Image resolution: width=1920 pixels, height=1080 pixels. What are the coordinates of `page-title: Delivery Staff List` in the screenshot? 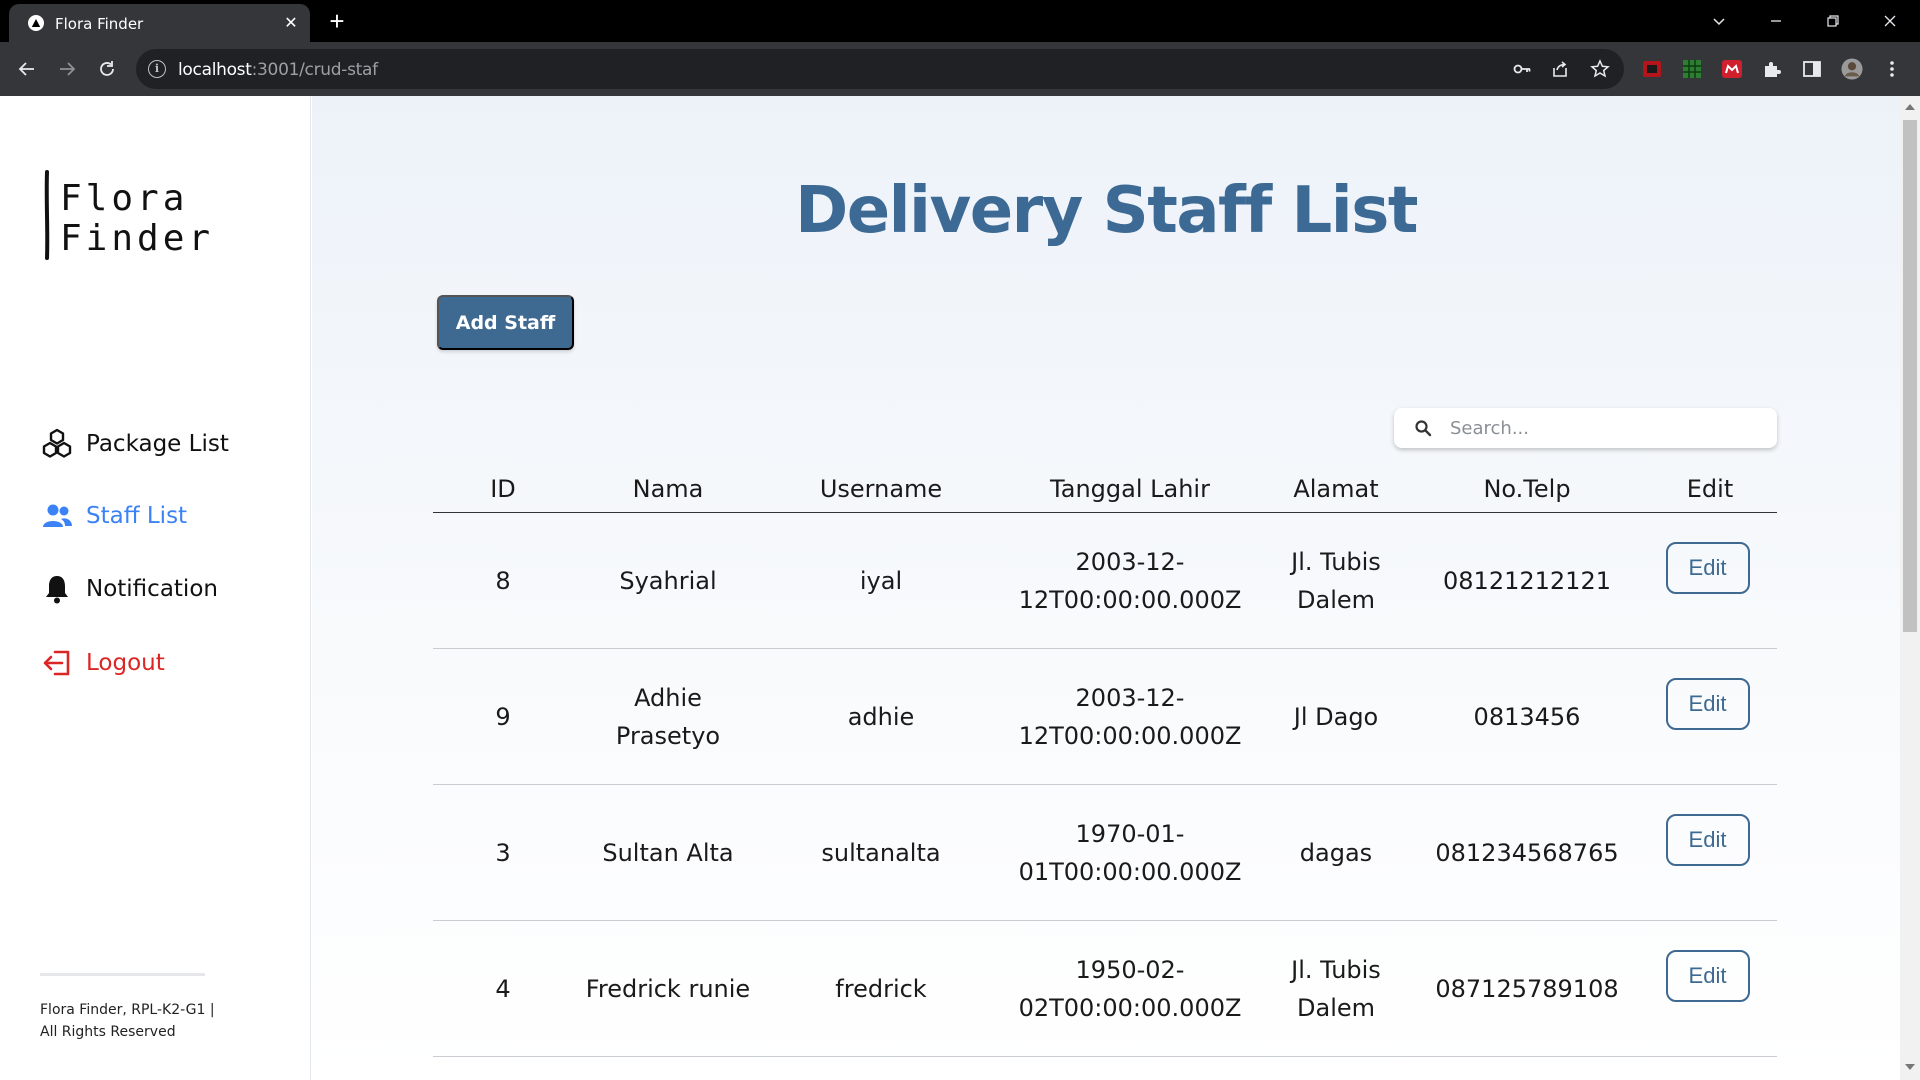 It's located at (1106, 211).